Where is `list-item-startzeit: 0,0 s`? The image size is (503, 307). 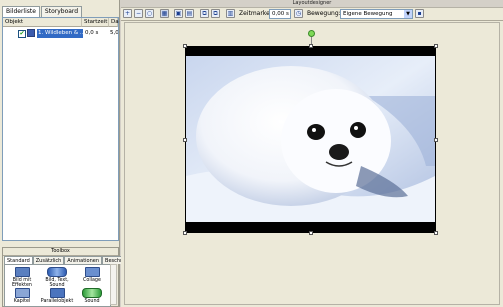
list-item-startzeit: 0,0 s is located at coordinates (92, 33).